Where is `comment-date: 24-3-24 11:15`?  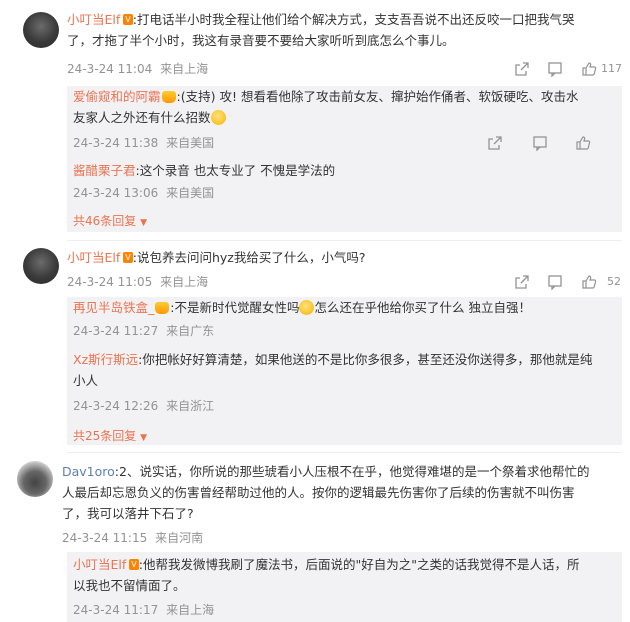
comment-date: 24-3-24 11:15 is located at coordinates (105, 538).